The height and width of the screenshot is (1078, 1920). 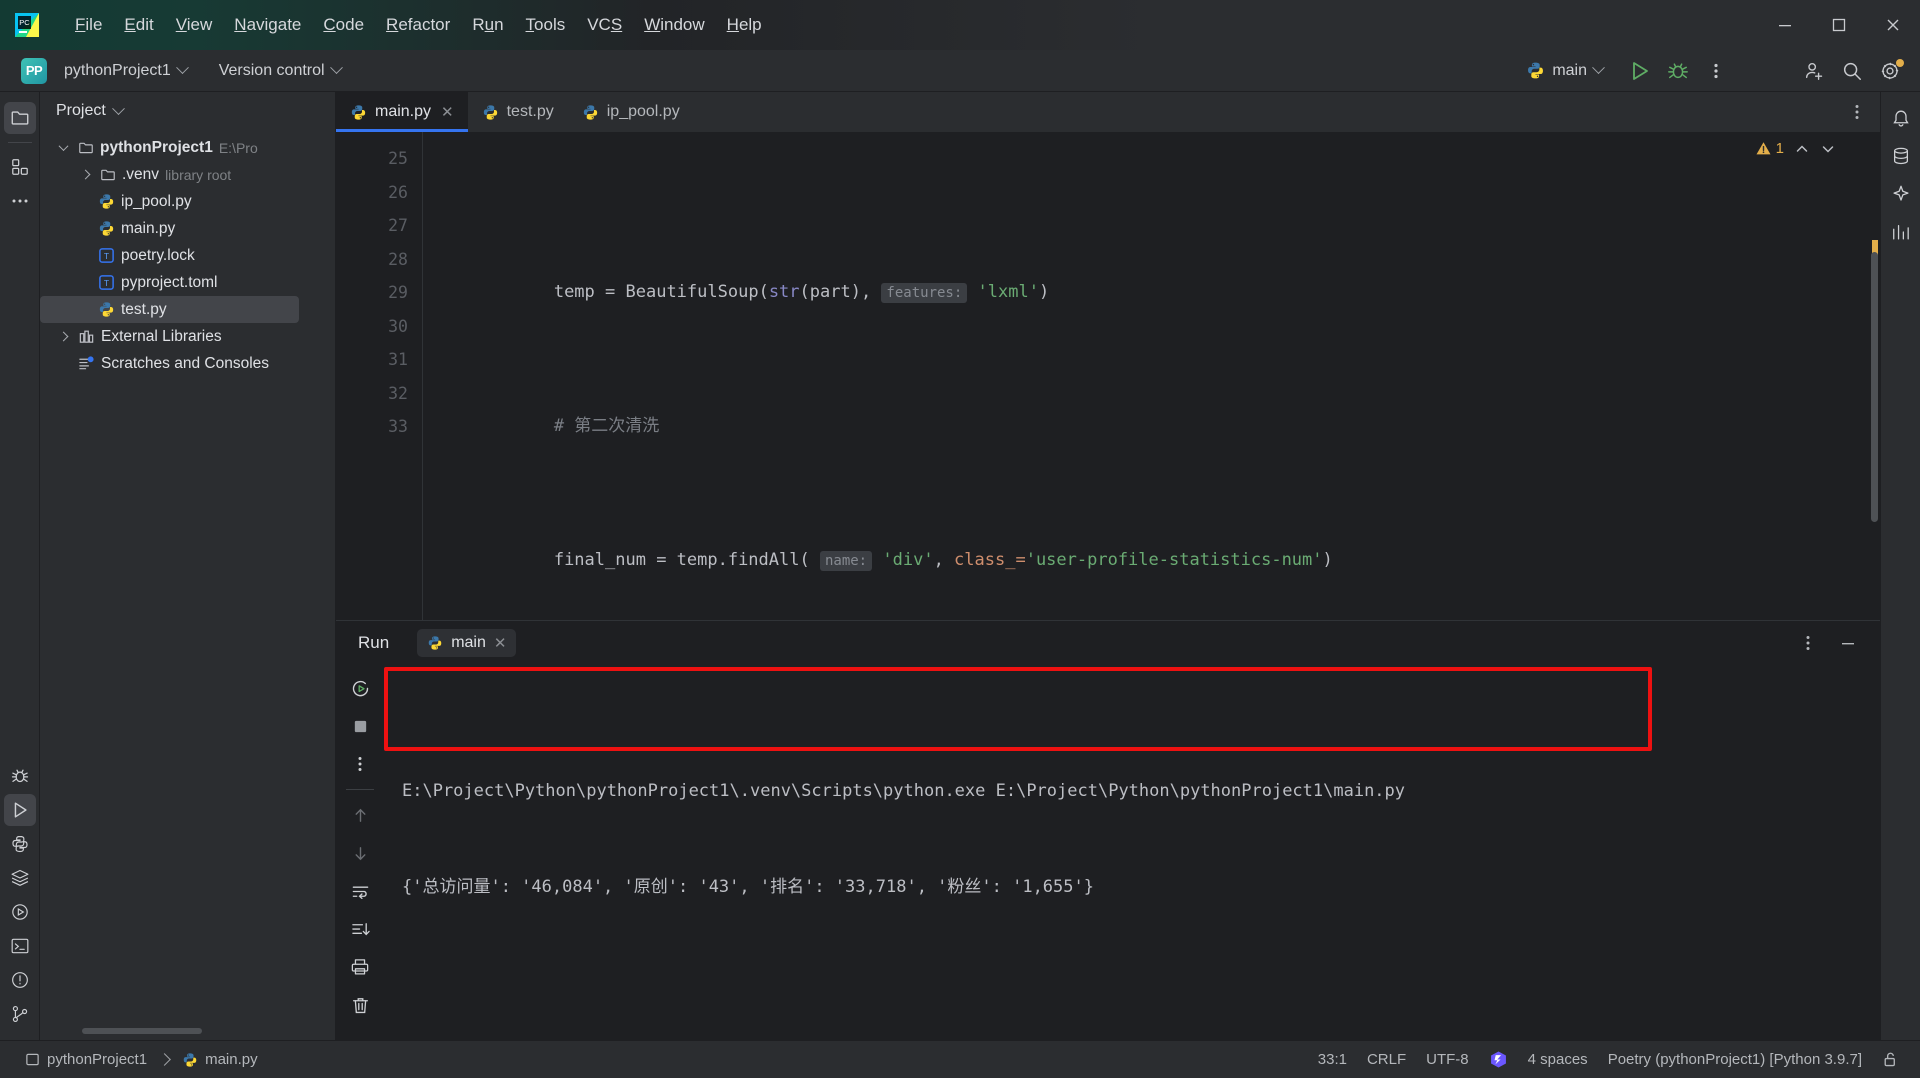 I want to click on ai-assistant-tool-window-button, so click(x=1901, y=194).